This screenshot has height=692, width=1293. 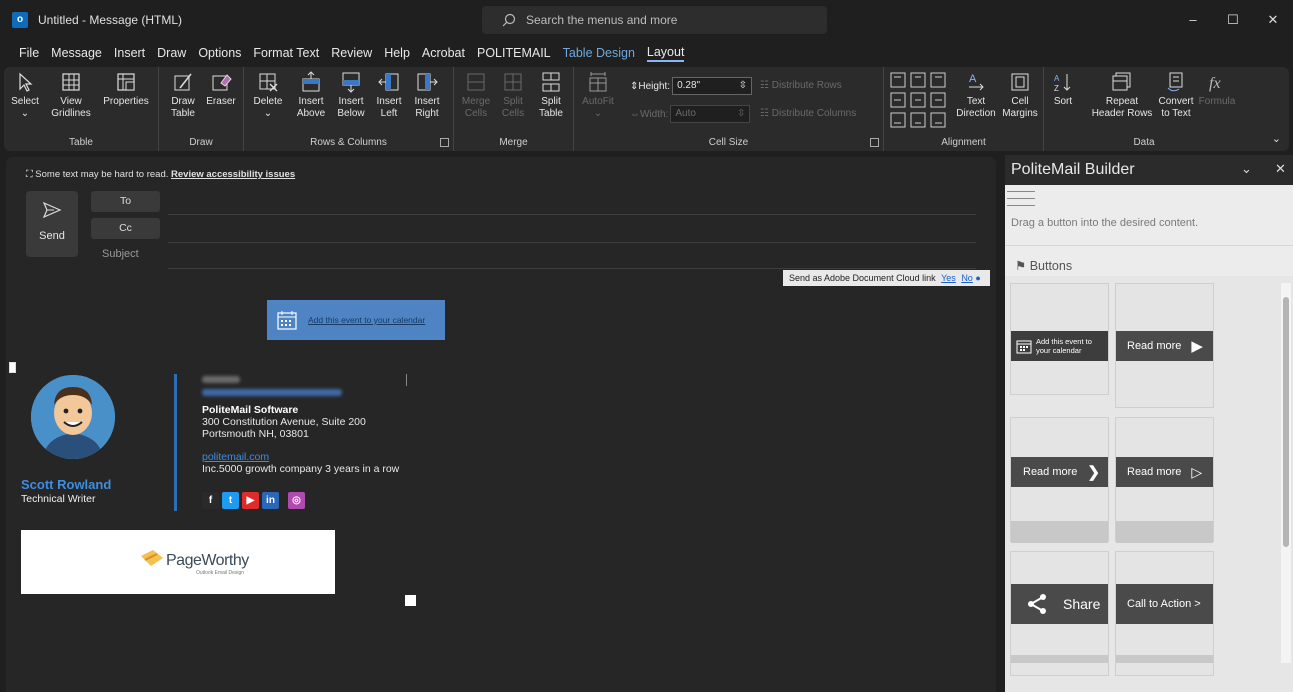 What do you see at coordinates (220, 573) in the screenshot?
I see `pageworthy-sub: Outlook Email Design` at bounding box center [220, 573].